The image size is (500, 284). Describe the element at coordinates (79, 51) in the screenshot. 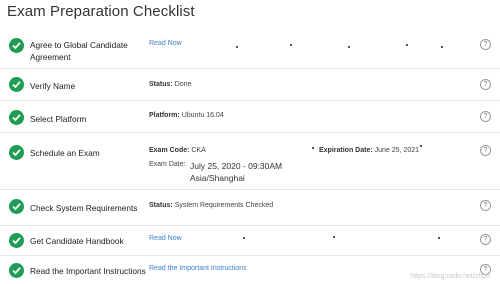

I see `row-label: Agree to Global Candidate Agreement` at that location.